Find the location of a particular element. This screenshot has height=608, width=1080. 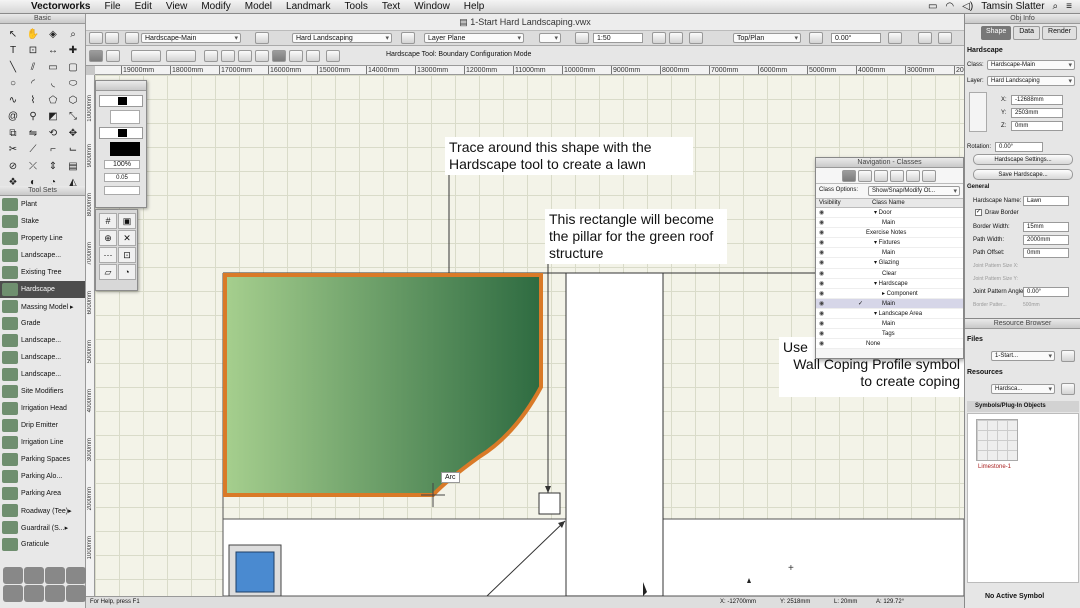

toolset-item: Parking Area is located at coordinates (42, 493).